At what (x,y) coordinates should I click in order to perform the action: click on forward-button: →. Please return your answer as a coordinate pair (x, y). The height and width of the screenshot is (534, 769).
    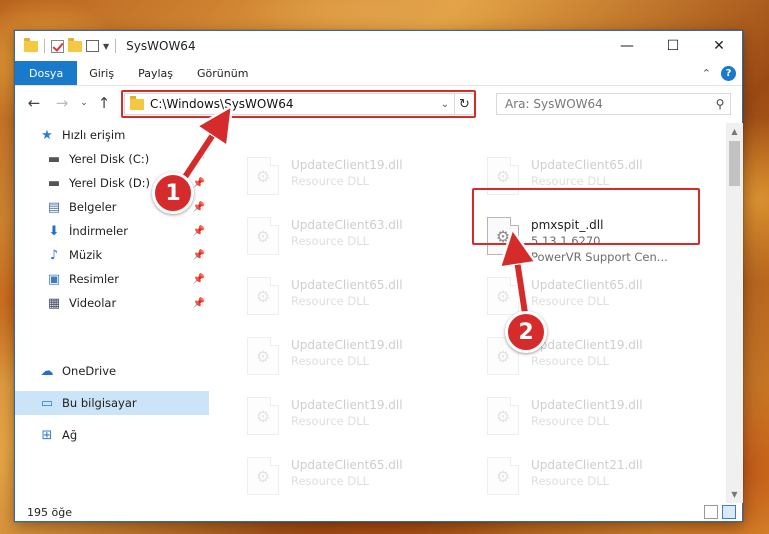
    Looking at the image, I should click on (62, 103).